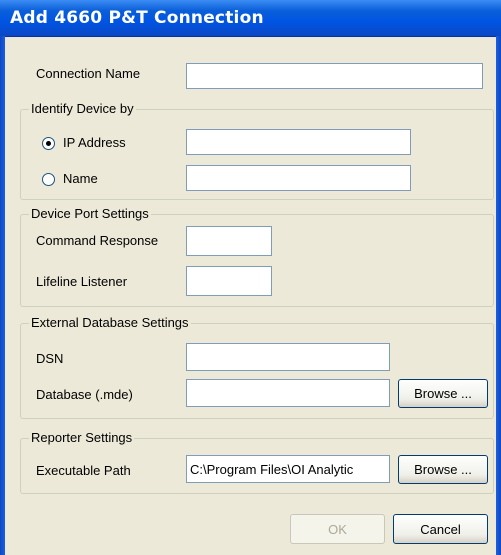 The image size is (501, 555). Describe the element at coordinates (90, 213) in the screenshot. I see `device-port-legend: Device Port Settings` at that location.